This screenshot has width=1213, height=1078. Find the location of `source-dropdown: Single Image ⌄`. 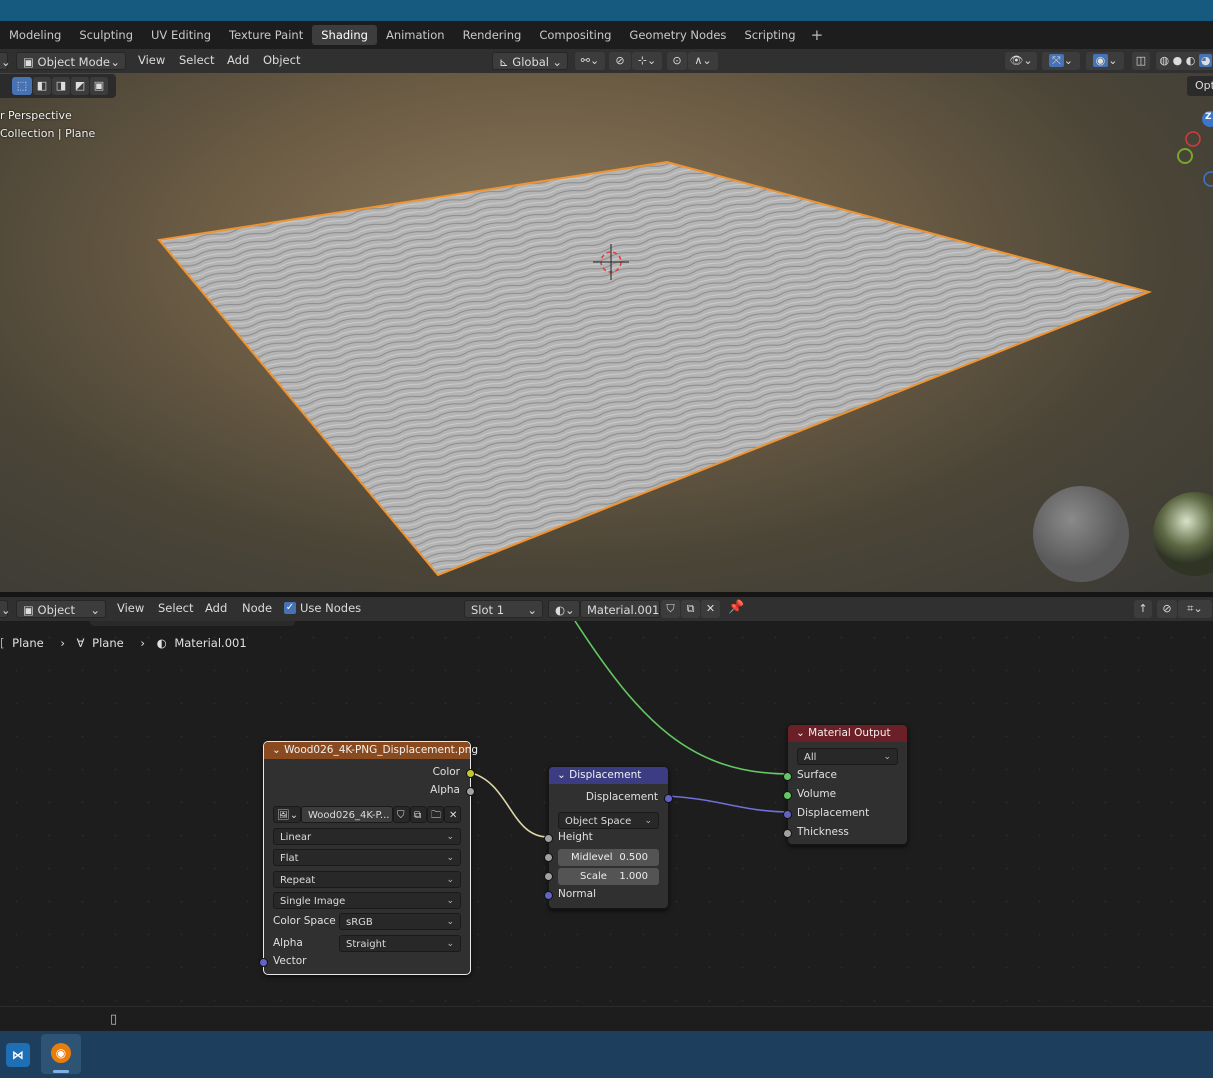

source-dropdown: Single Image ⌄ is located at coordinates (367, 900).